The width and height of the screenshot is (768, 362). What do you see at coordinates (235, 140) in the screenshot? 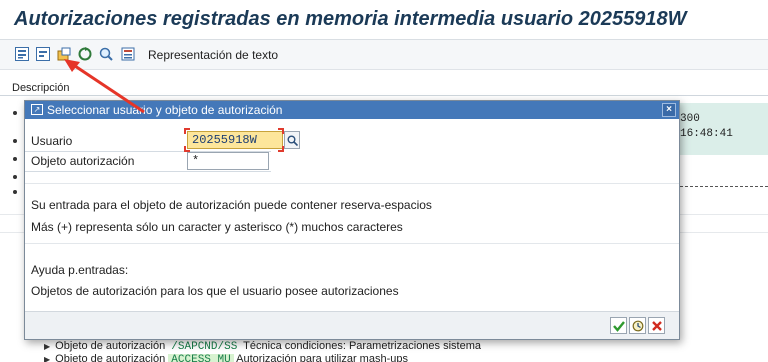
I see `user-input: 20255918W` at bounding box center [235, 140].